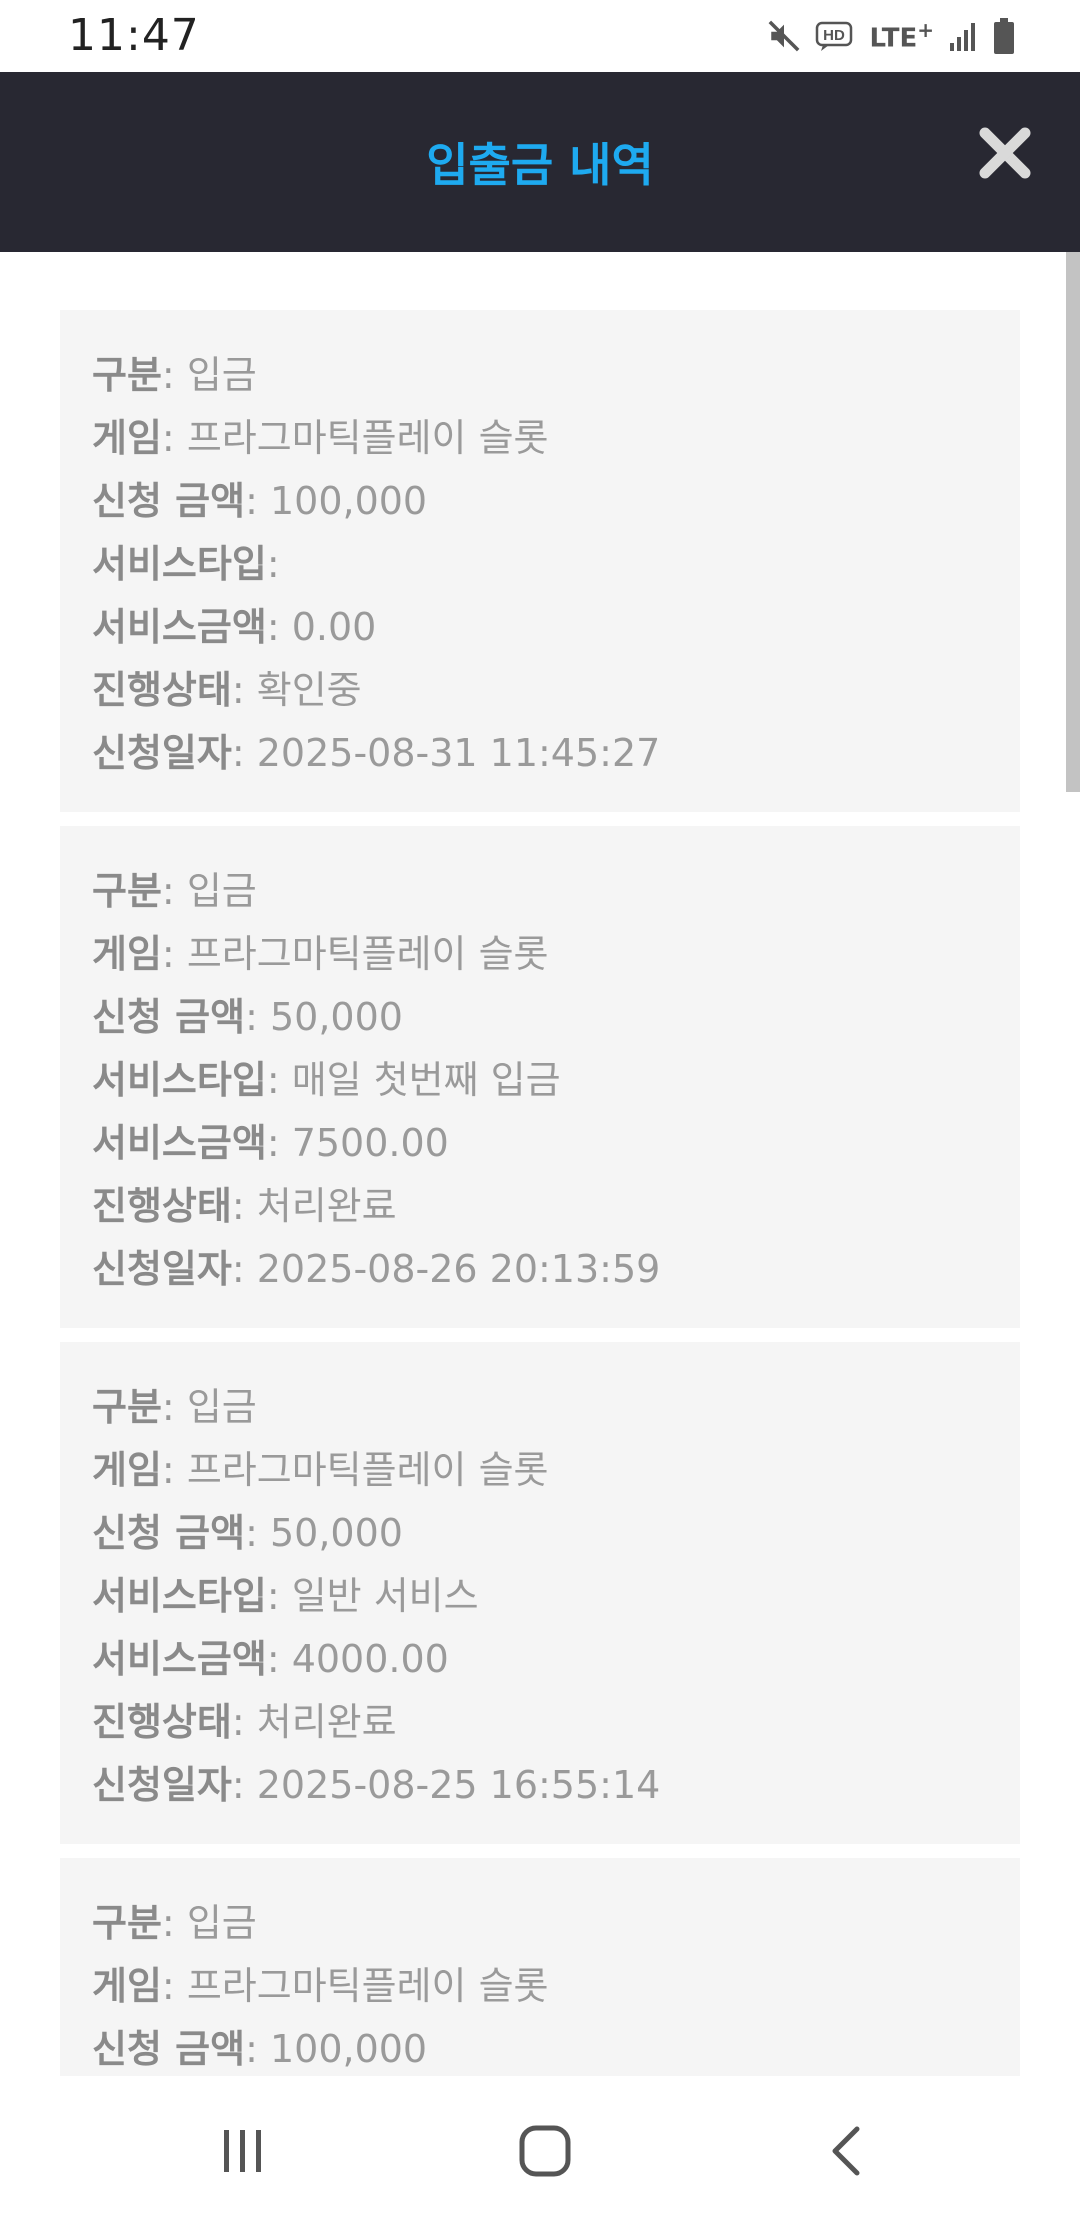  What do you see at coordinates (270, 1143) in the screenshot?
I see `service-amount-row: 서비스금액: 7500.00` at bounding box center [270, 1143].